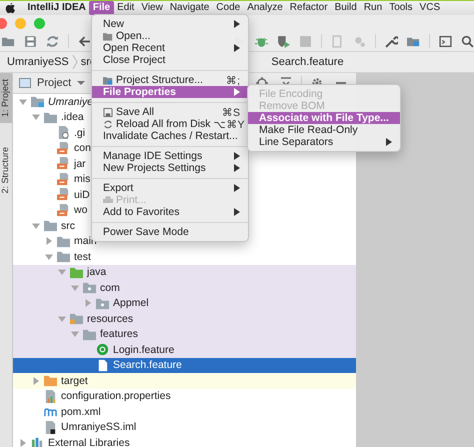  What do you see at coordinates (74, 380) in the screenshot?
I see `tree-item: target` at bounding box center [74, 380].